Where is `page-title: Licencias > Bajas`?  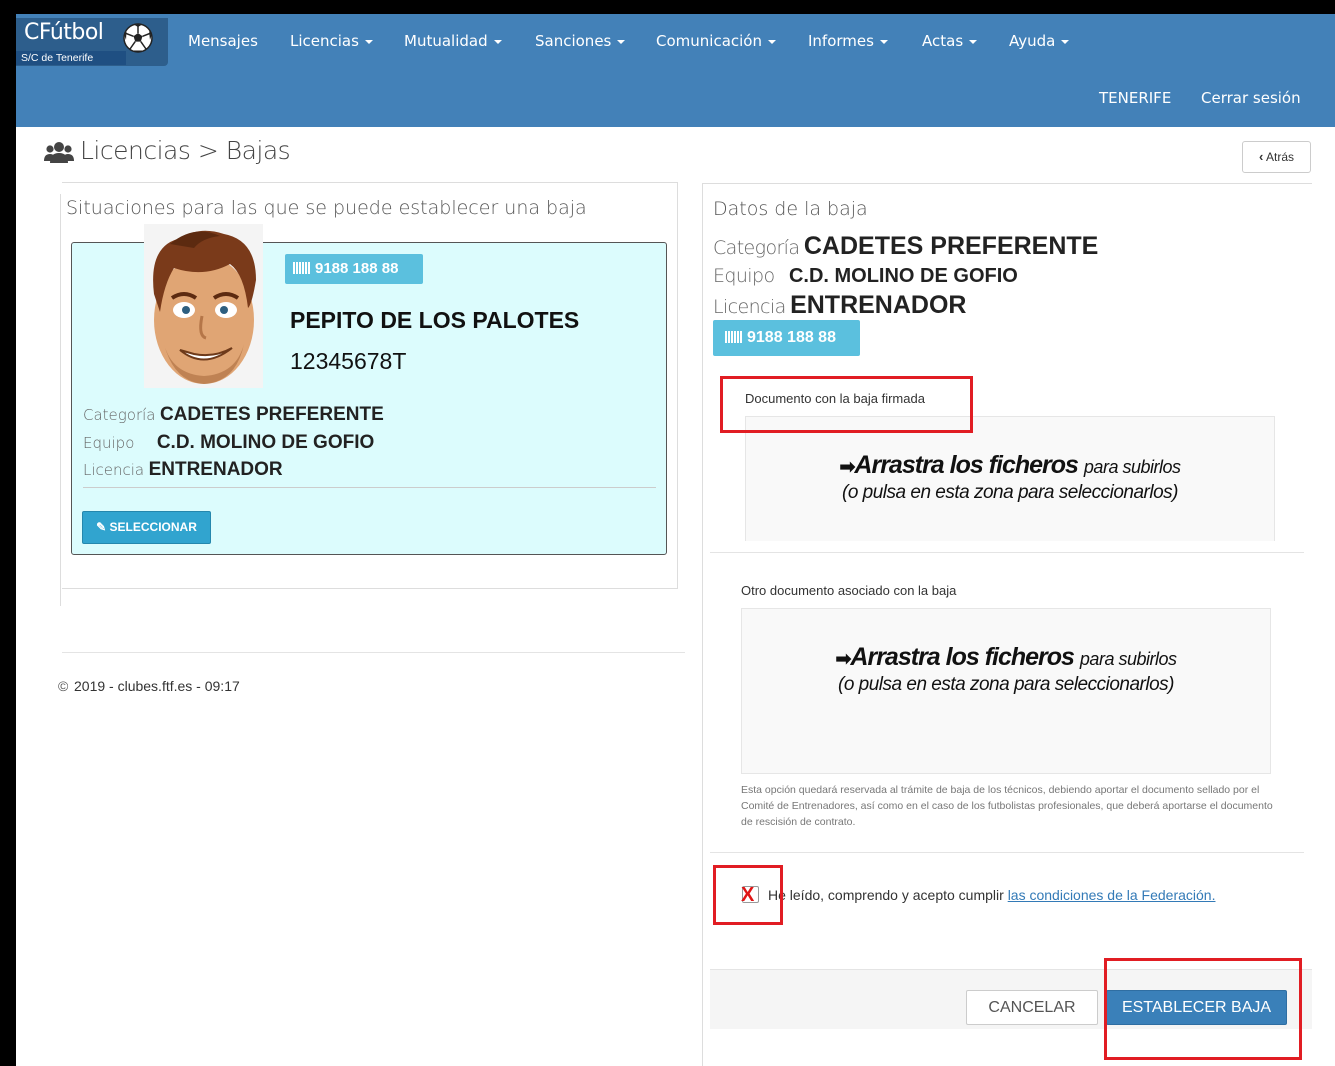
page-title: Licencias > Bajas is located at coordinates (167, 150).